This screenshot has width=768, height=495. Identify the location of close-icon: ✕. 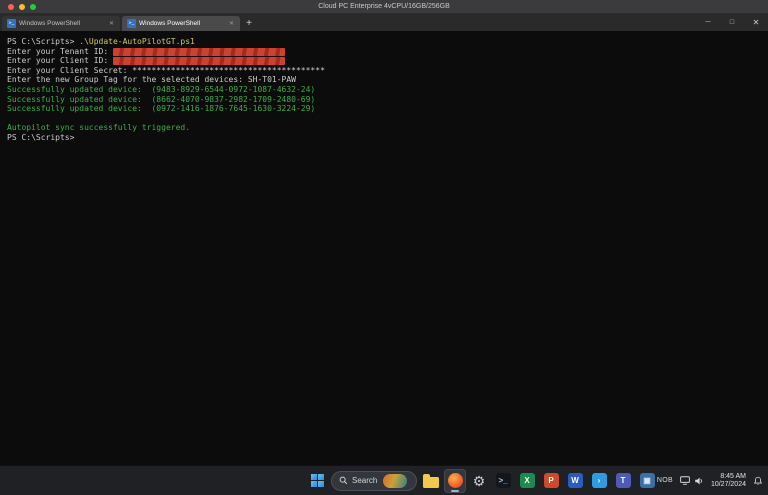
(756, 22).